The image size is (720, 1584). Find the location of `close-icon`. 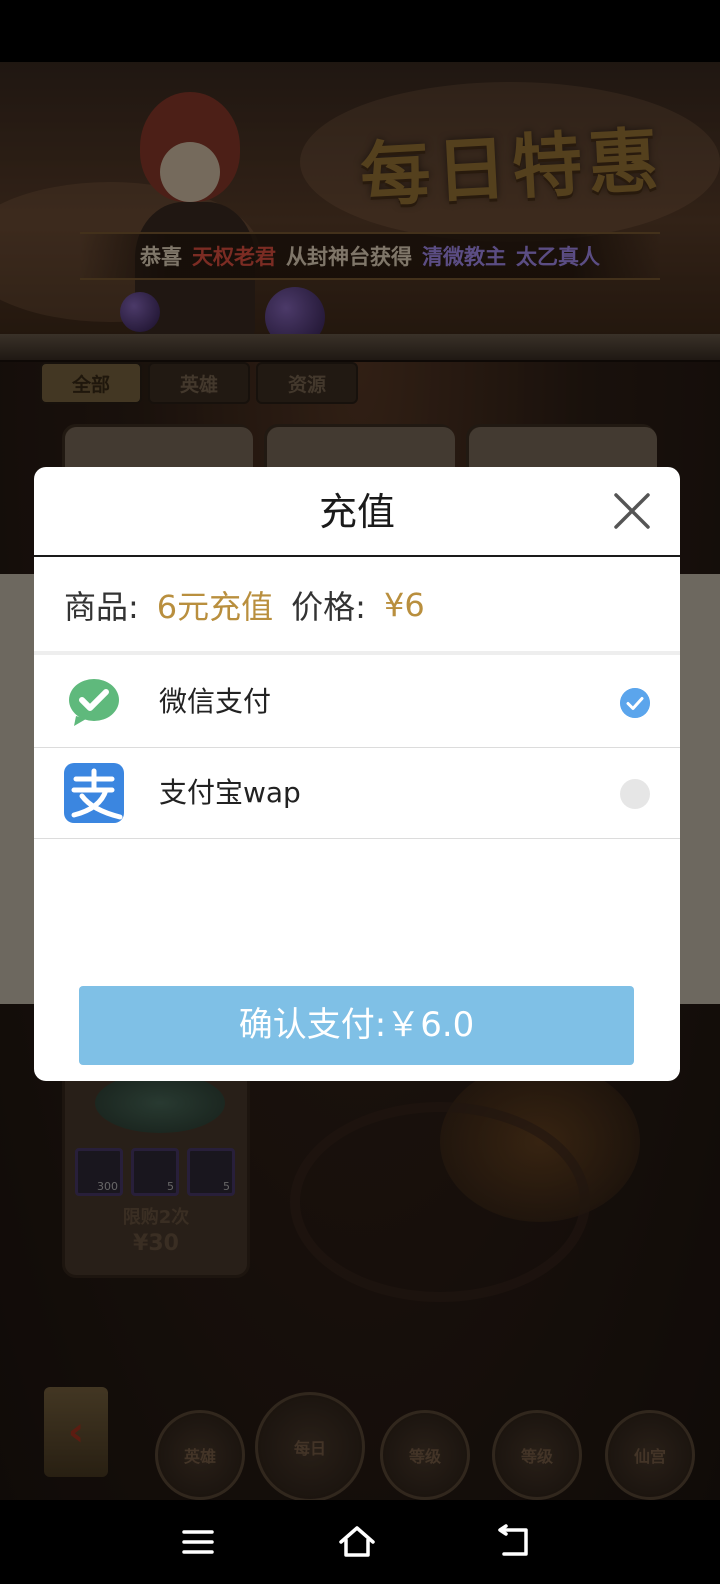

close-icon is located at coordinates (632, 511).